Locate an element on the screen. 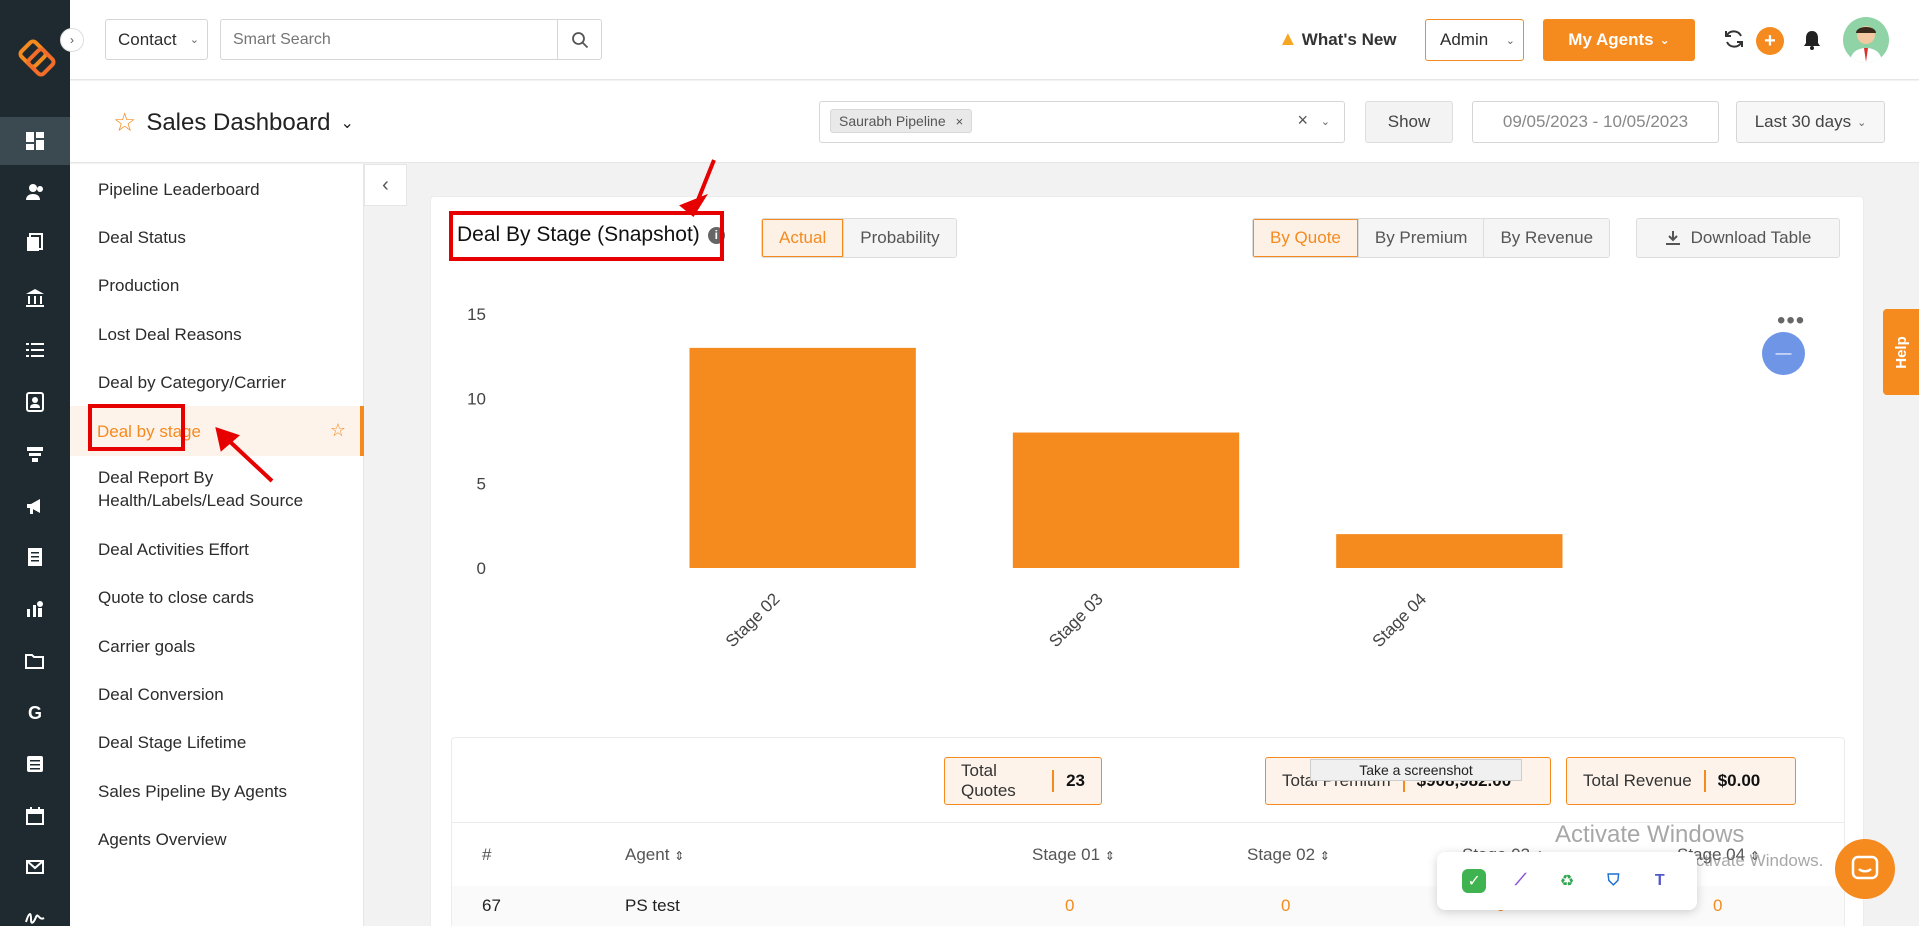 The image size is (1919, 926). tray-check-icon: ✓ is located at coordinates (1474, 881).